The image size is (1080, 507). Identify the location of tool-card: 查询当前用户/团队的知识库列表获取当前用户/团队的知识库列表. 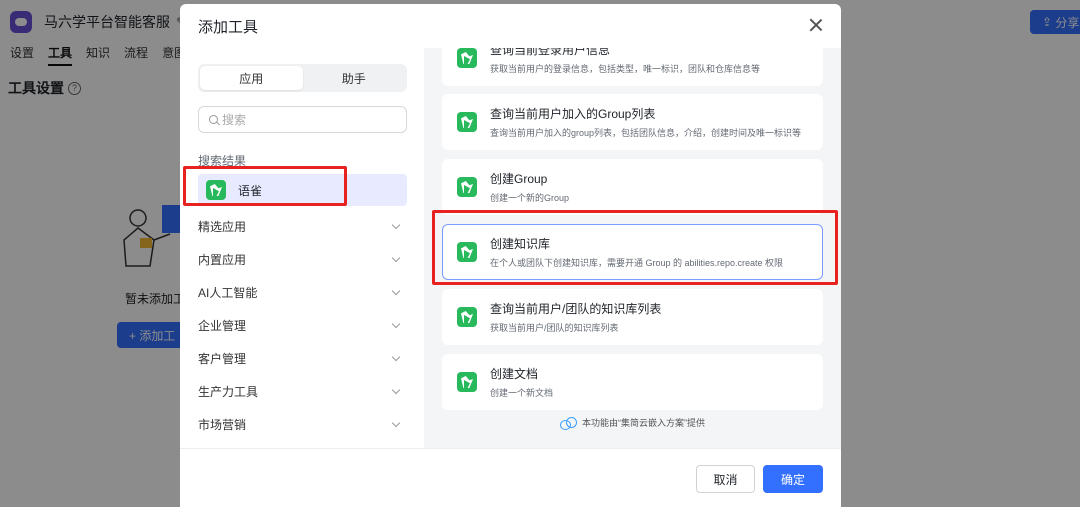
(632, 317).